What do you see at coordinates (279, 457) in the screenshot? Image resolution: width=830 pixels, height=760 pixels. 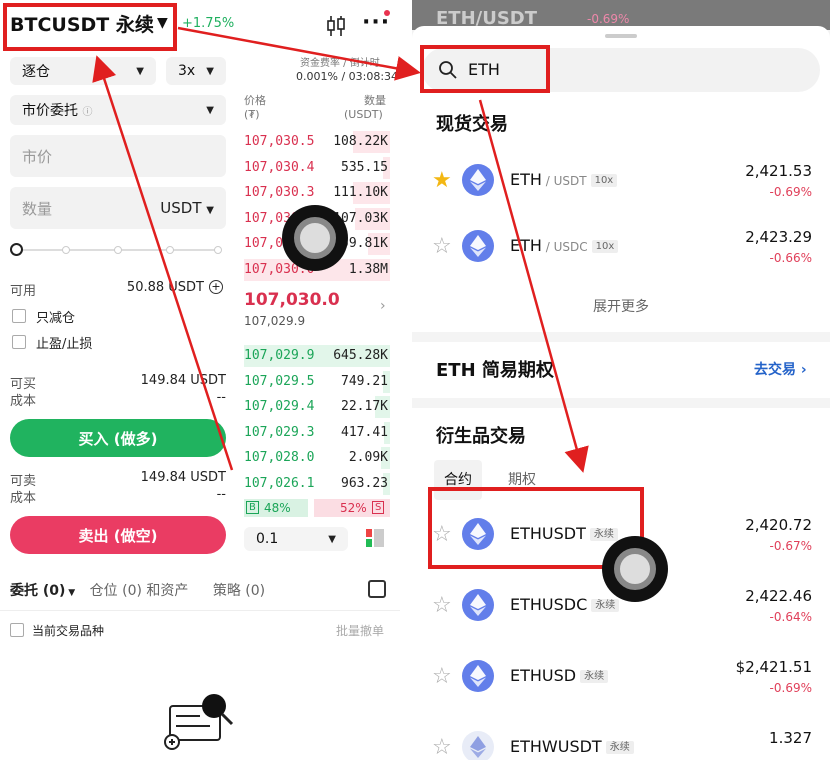 I see `bid-price: 107,028.0` at bounding box center [279, 457].